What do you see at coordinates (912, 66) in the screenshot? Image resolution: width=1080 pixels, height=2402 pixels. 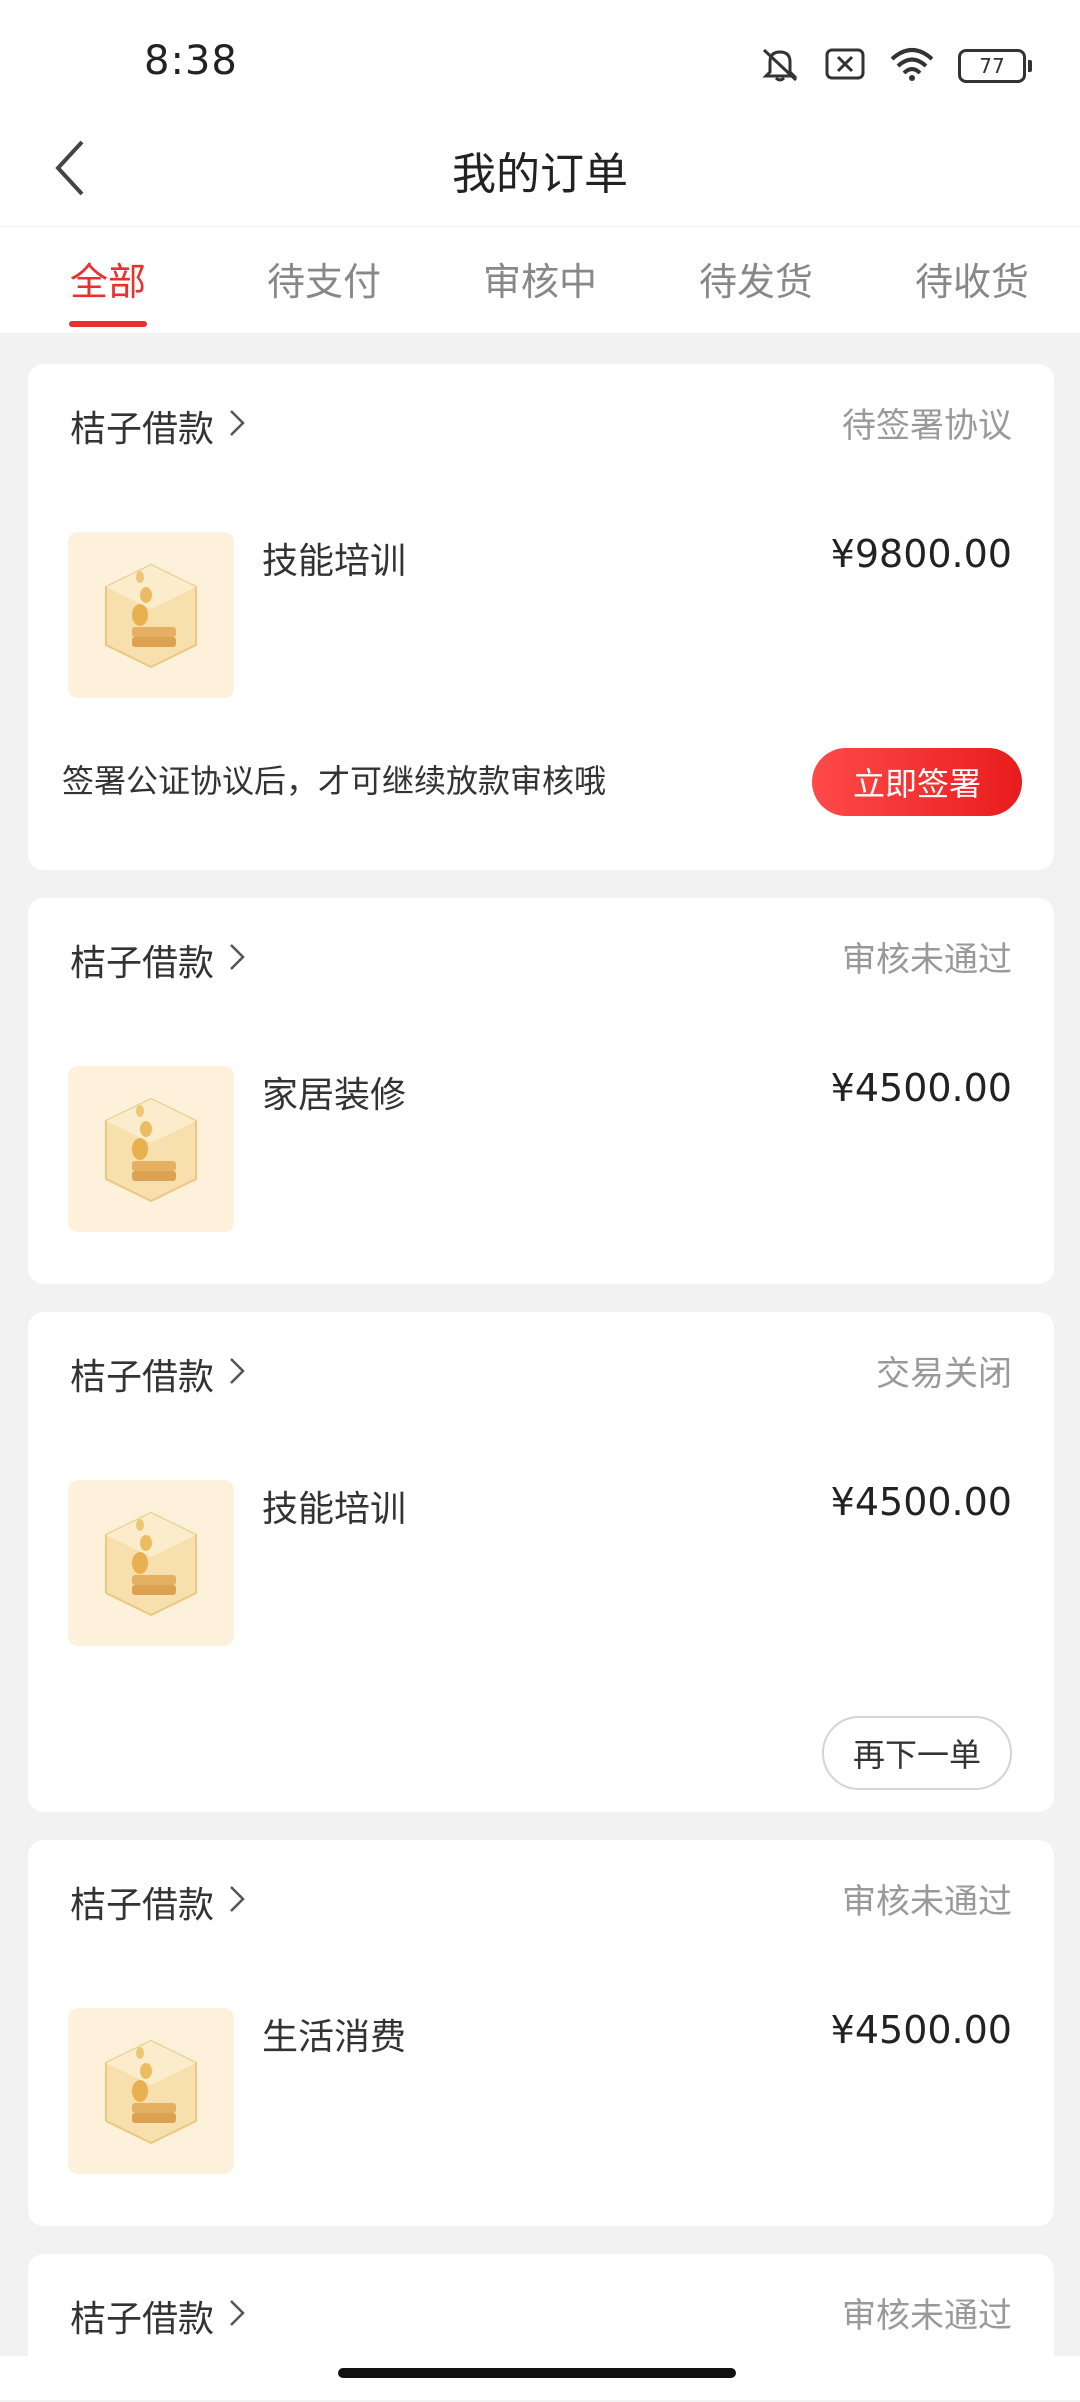 I see `wifi-icon` at bounding box center [912, 66].